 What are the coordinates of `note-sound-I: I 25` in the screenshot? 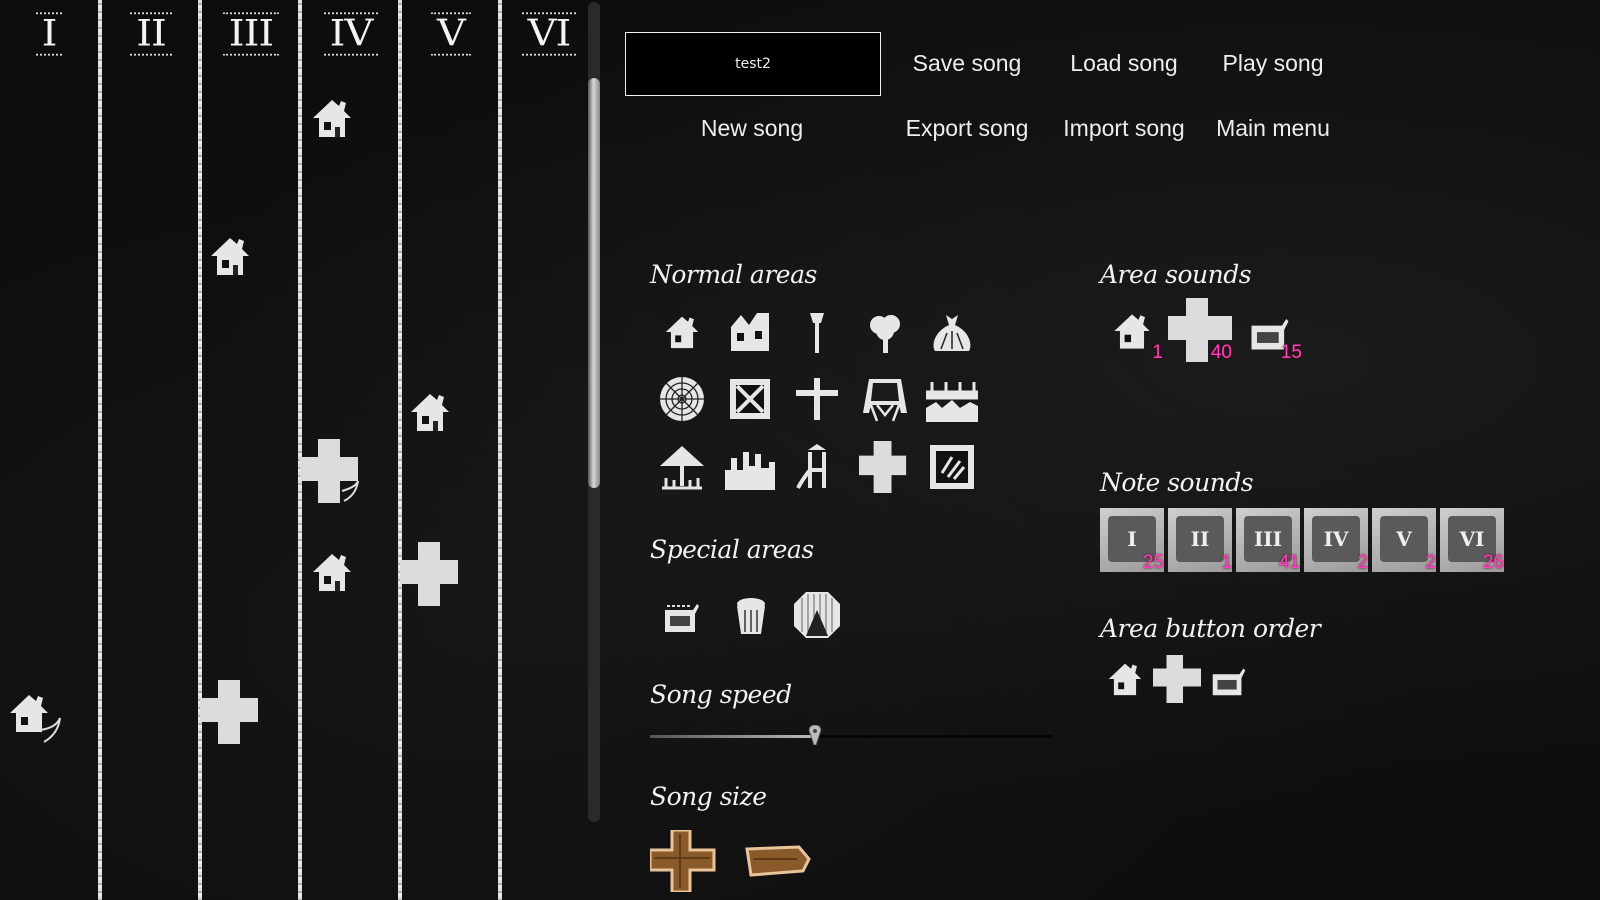 It's located at (1132, 540).